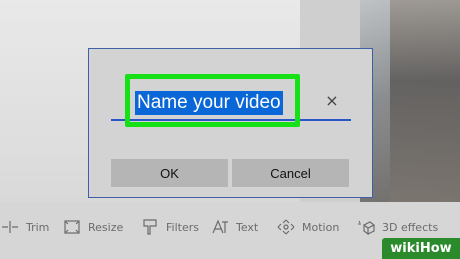  I want to click on clear-input-button: ×, so click(332, 101).